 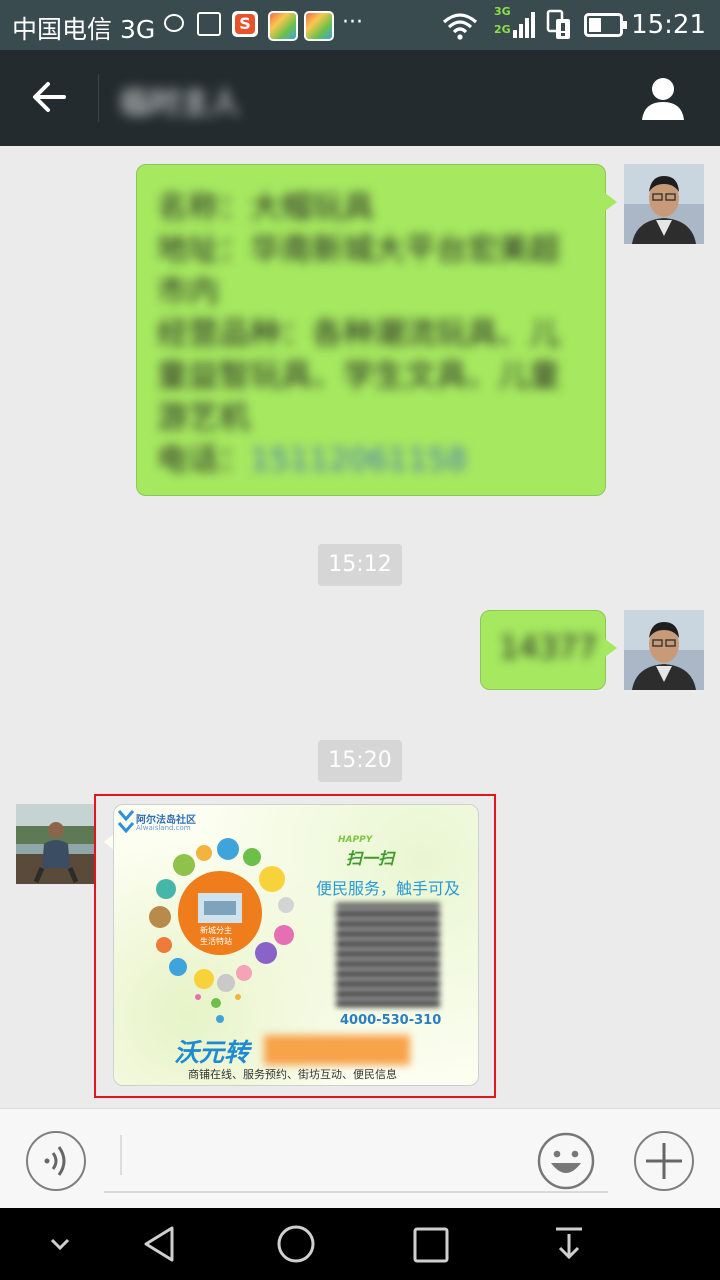 I want to click on message-line: 市内, so click(x=188, y=292).